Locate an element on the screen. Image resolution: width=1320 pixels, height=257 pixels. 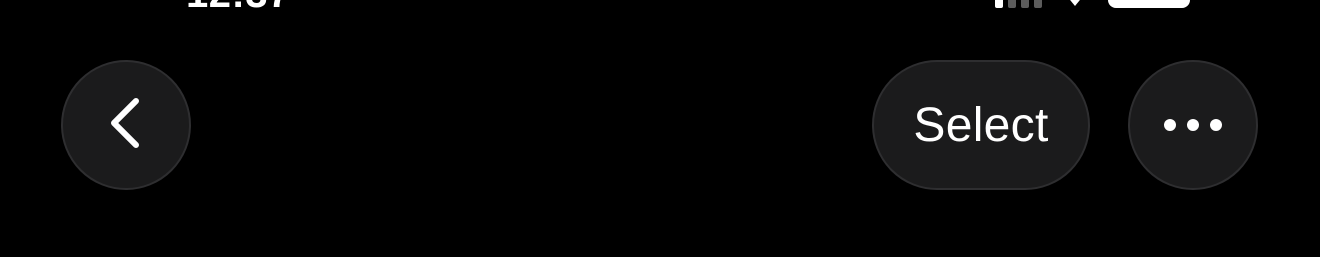
back-button is located at coordinates (126, 125).